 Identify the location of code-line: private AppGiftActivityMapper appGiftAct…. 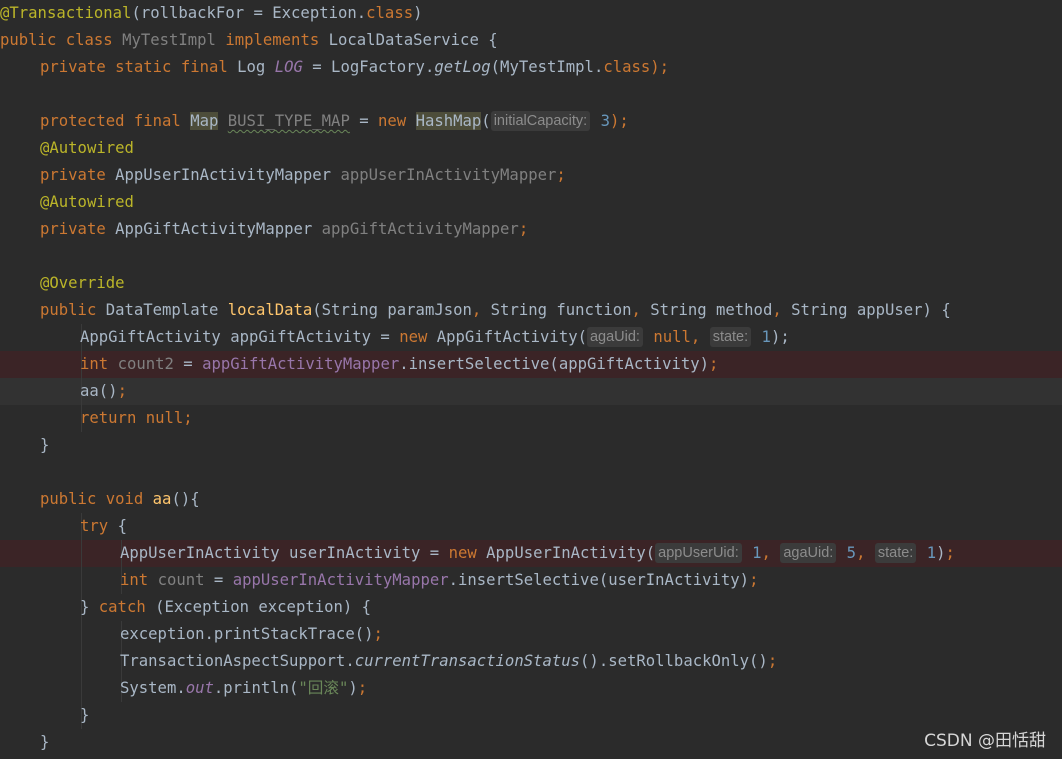
(531, 229).